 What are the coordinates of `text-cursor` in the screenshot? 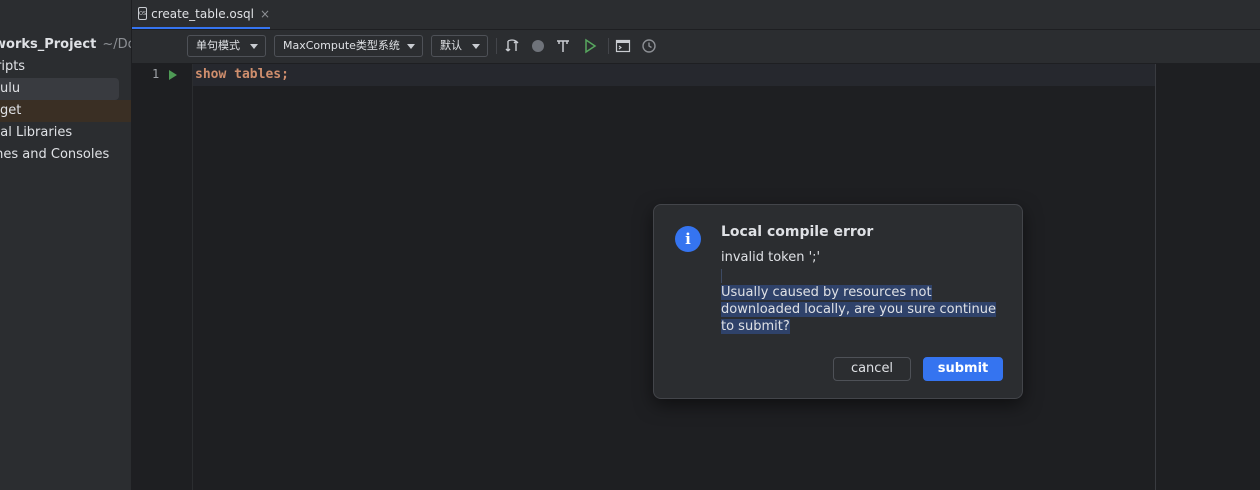 It's located at (721, 276).